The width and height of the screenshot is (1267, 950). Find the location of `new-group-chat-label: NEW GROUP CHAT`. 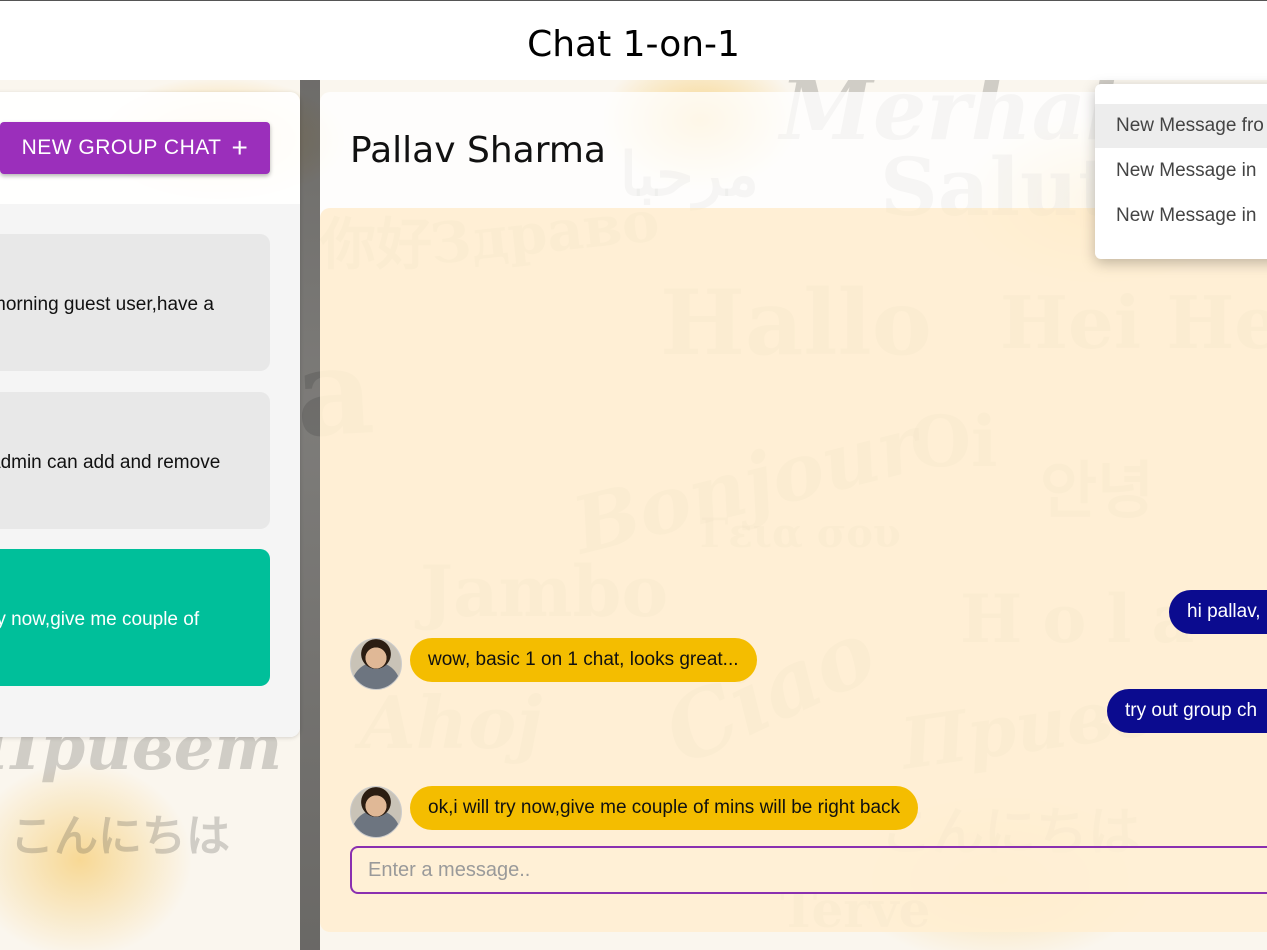

new-group-chat-label: NEW GROUP CHAT is located at coordinates (121, 147).